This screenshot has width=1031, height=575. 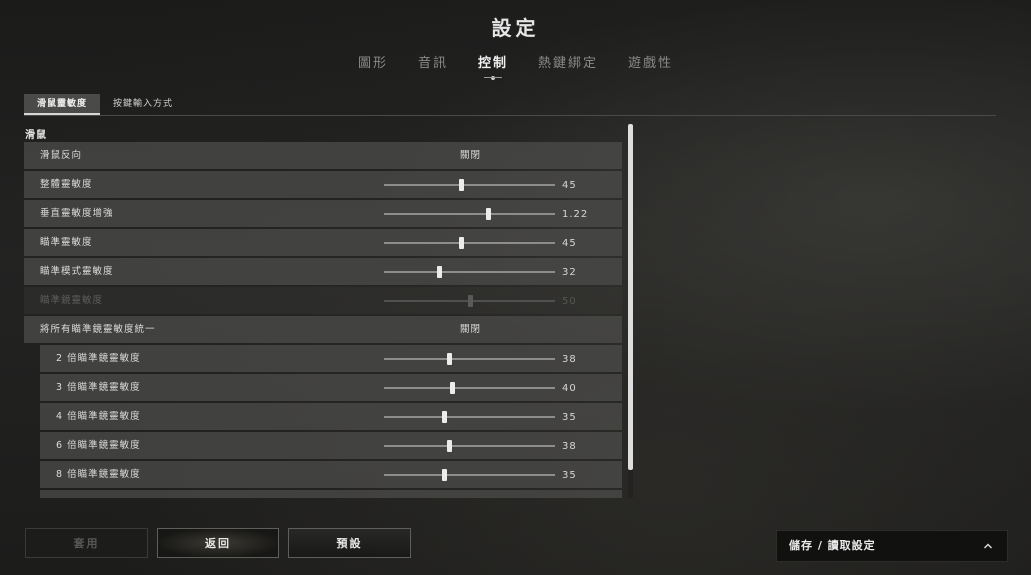 What do you see at coordinates (98, 387) in the screenshot?
I see `setting-label: 3 倍瞄準鏡靈敏度` at bounding box center [98, 387].